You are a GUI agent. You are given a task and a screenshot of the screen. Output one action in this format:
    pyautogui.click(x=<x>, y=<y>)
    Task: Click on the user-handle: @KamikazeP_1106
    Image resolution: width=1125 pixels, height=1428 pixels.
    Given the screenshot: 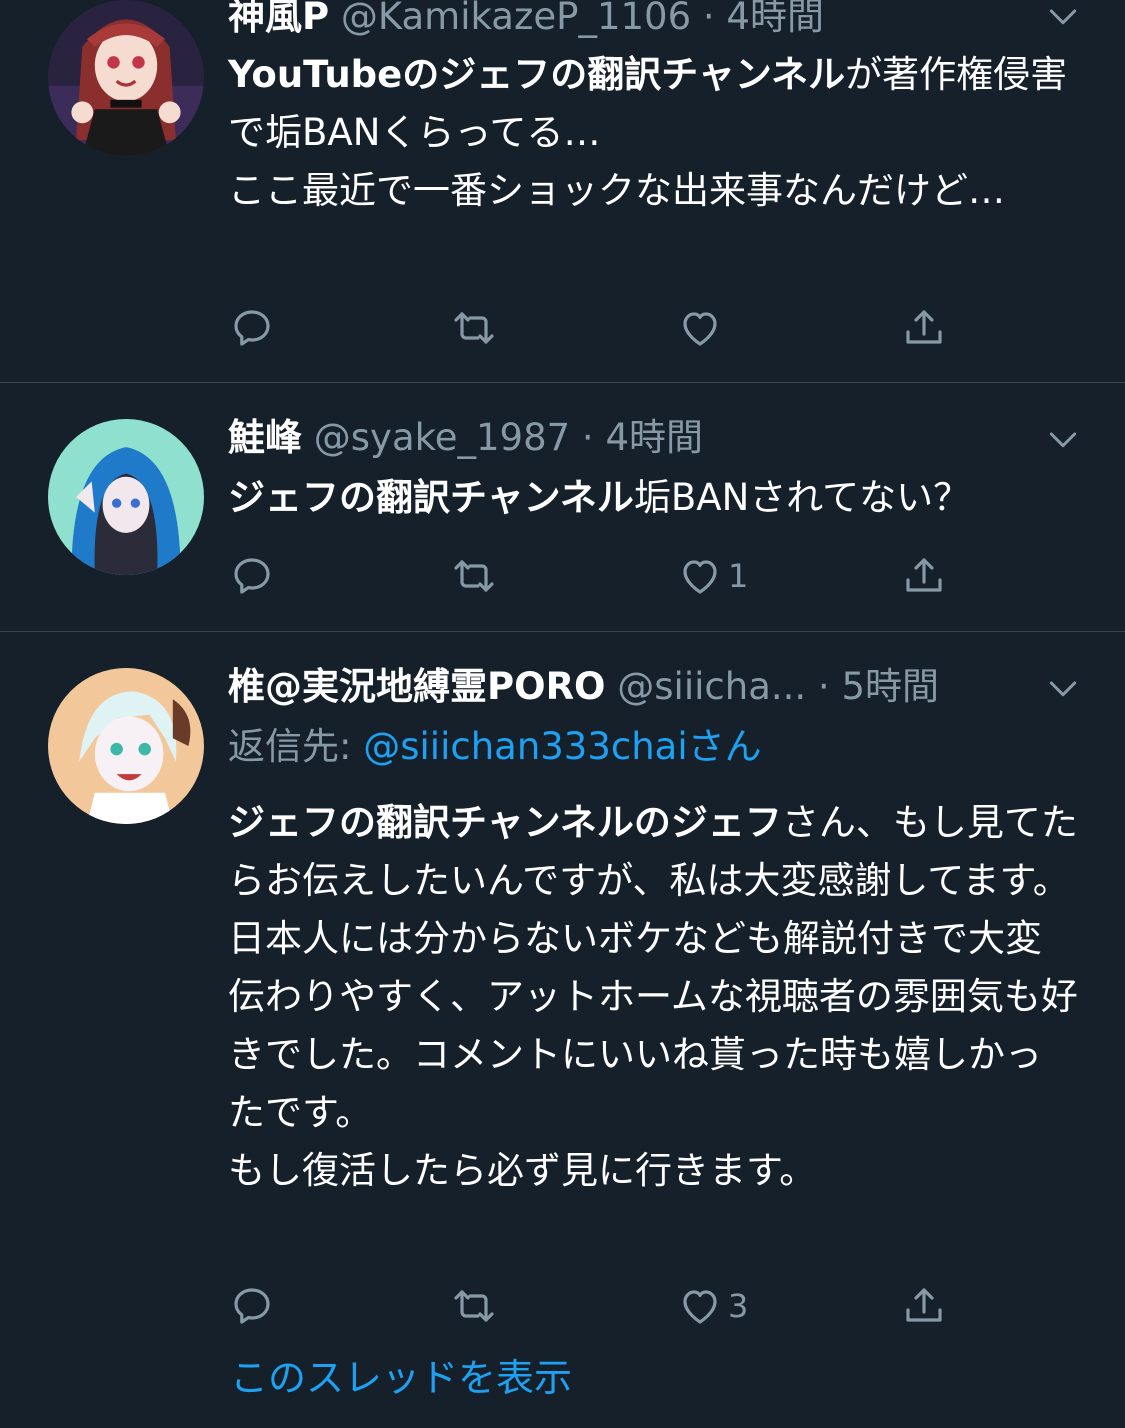 What is the action you would take?
    pyautogui.click(x=516, y=19)
    